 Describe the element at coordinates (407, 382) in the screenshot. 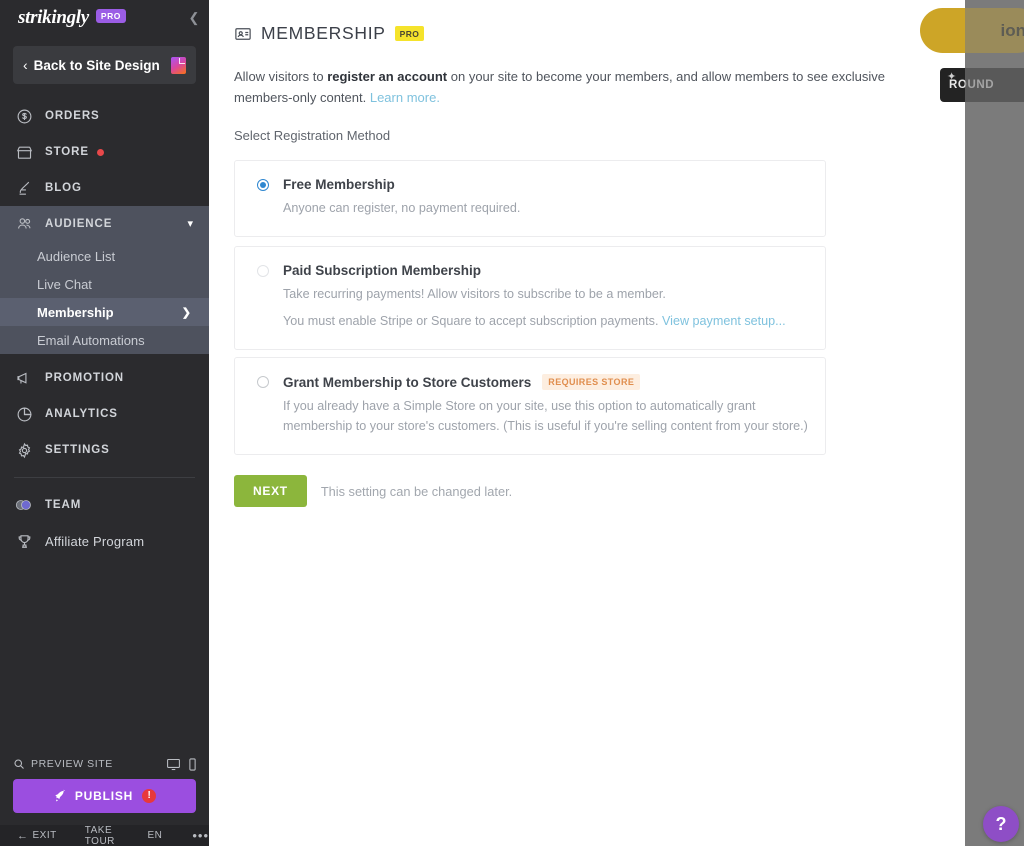

I see `option-title: Grant Membership to Store Customers` at that location.